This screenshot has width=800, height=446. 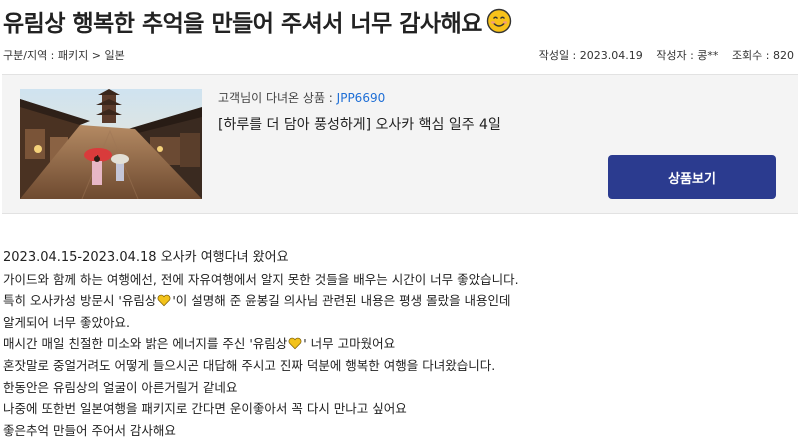 I want to click on post-title: 유림상 행복한 추억을 만들어 주셔서 너무 감사해요, so click(x=257, y=21).